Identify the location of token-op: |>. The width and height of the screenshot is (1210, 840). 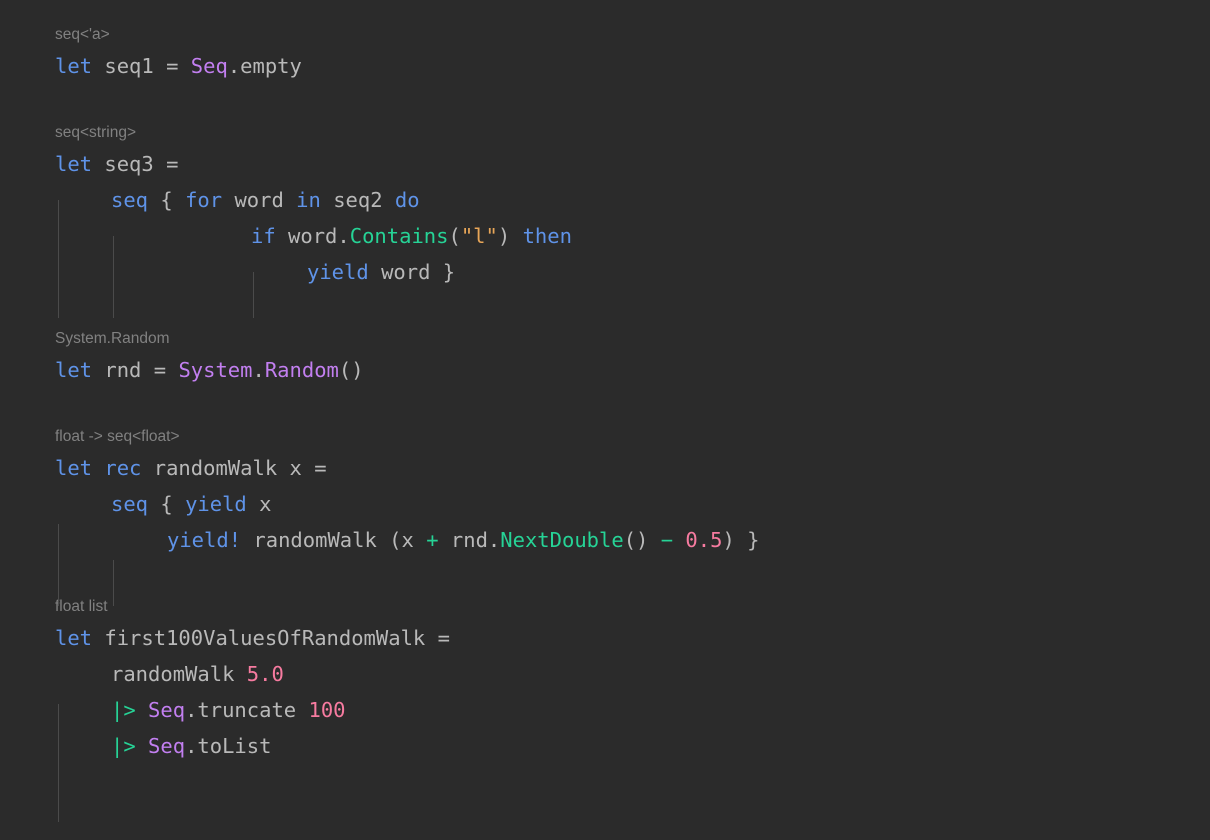
(123, 710).